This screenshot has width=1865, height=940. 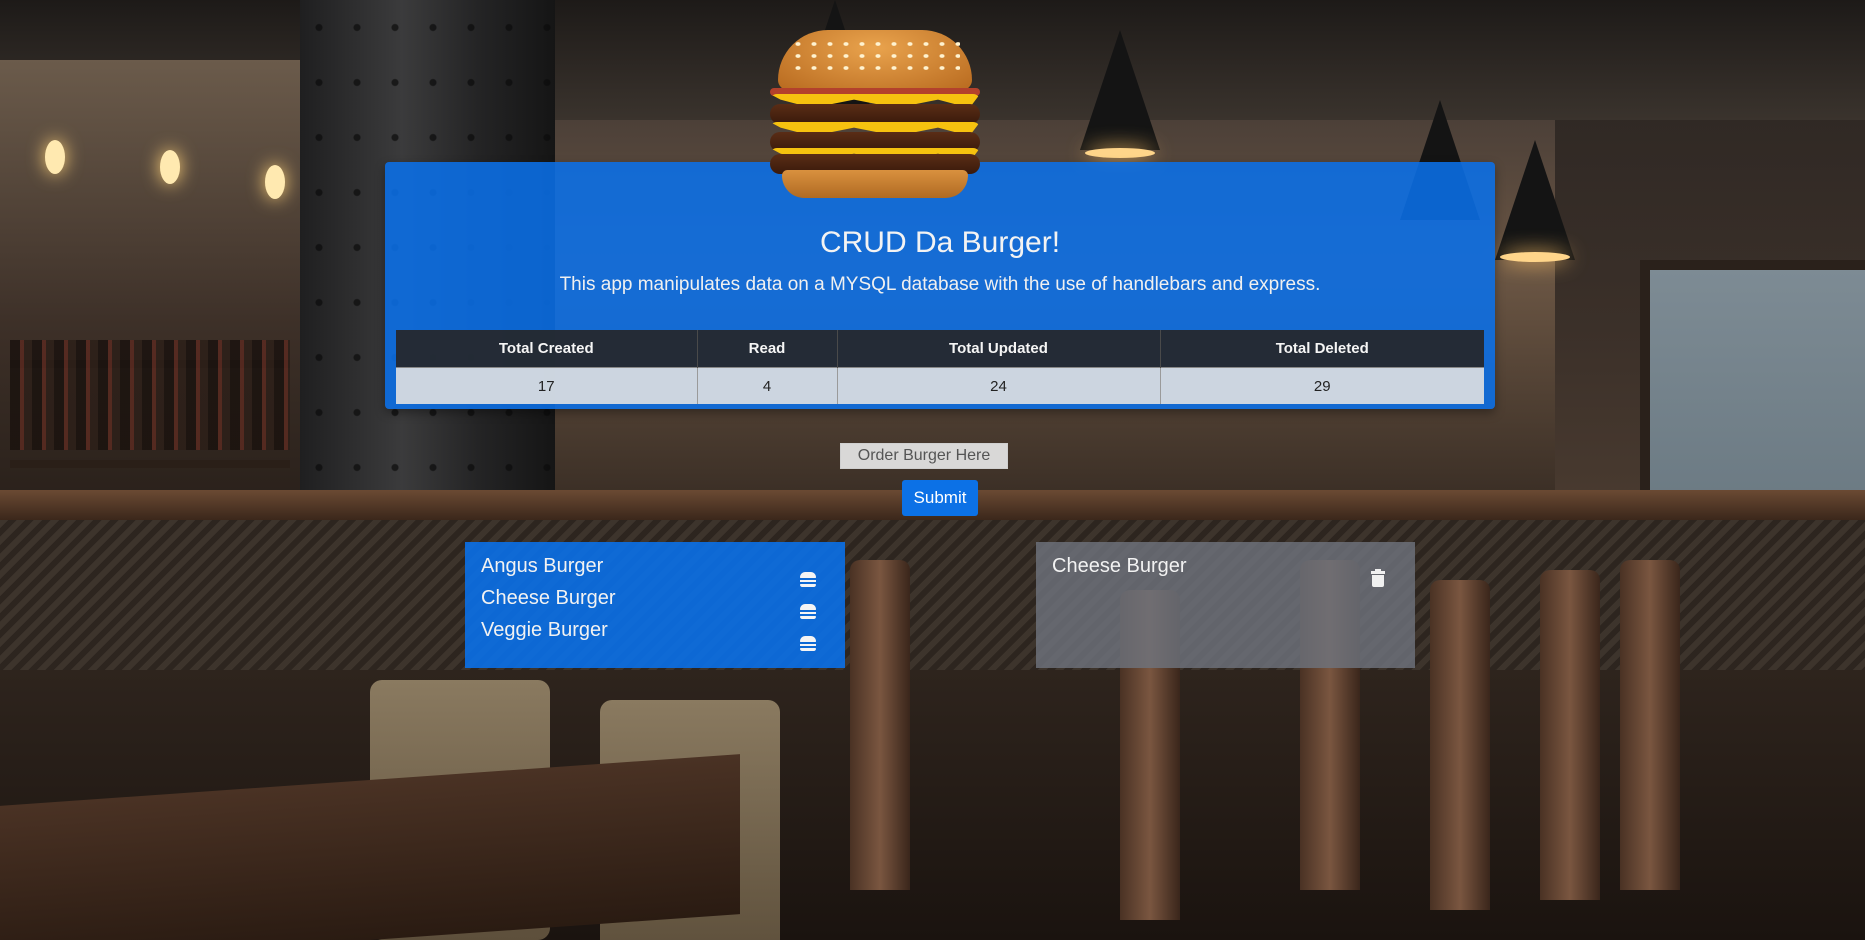 What do you see at coordinates (999, 349) in the screenshot?
I see `stats-header-updated: Total Updated` at bounding box center [999, 349].